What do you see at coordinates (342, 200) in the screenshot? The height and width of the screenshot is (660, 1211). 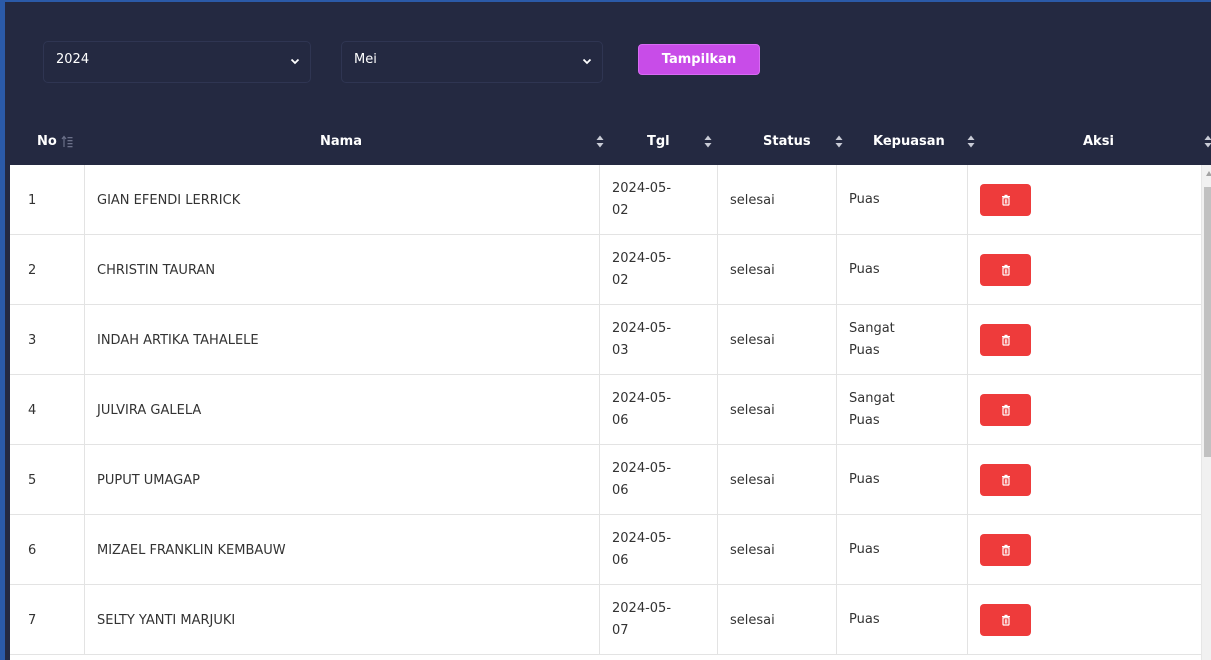 I see `cell-nama: GIAN EFENDI LERRICK` at bounding box center [342, 200].